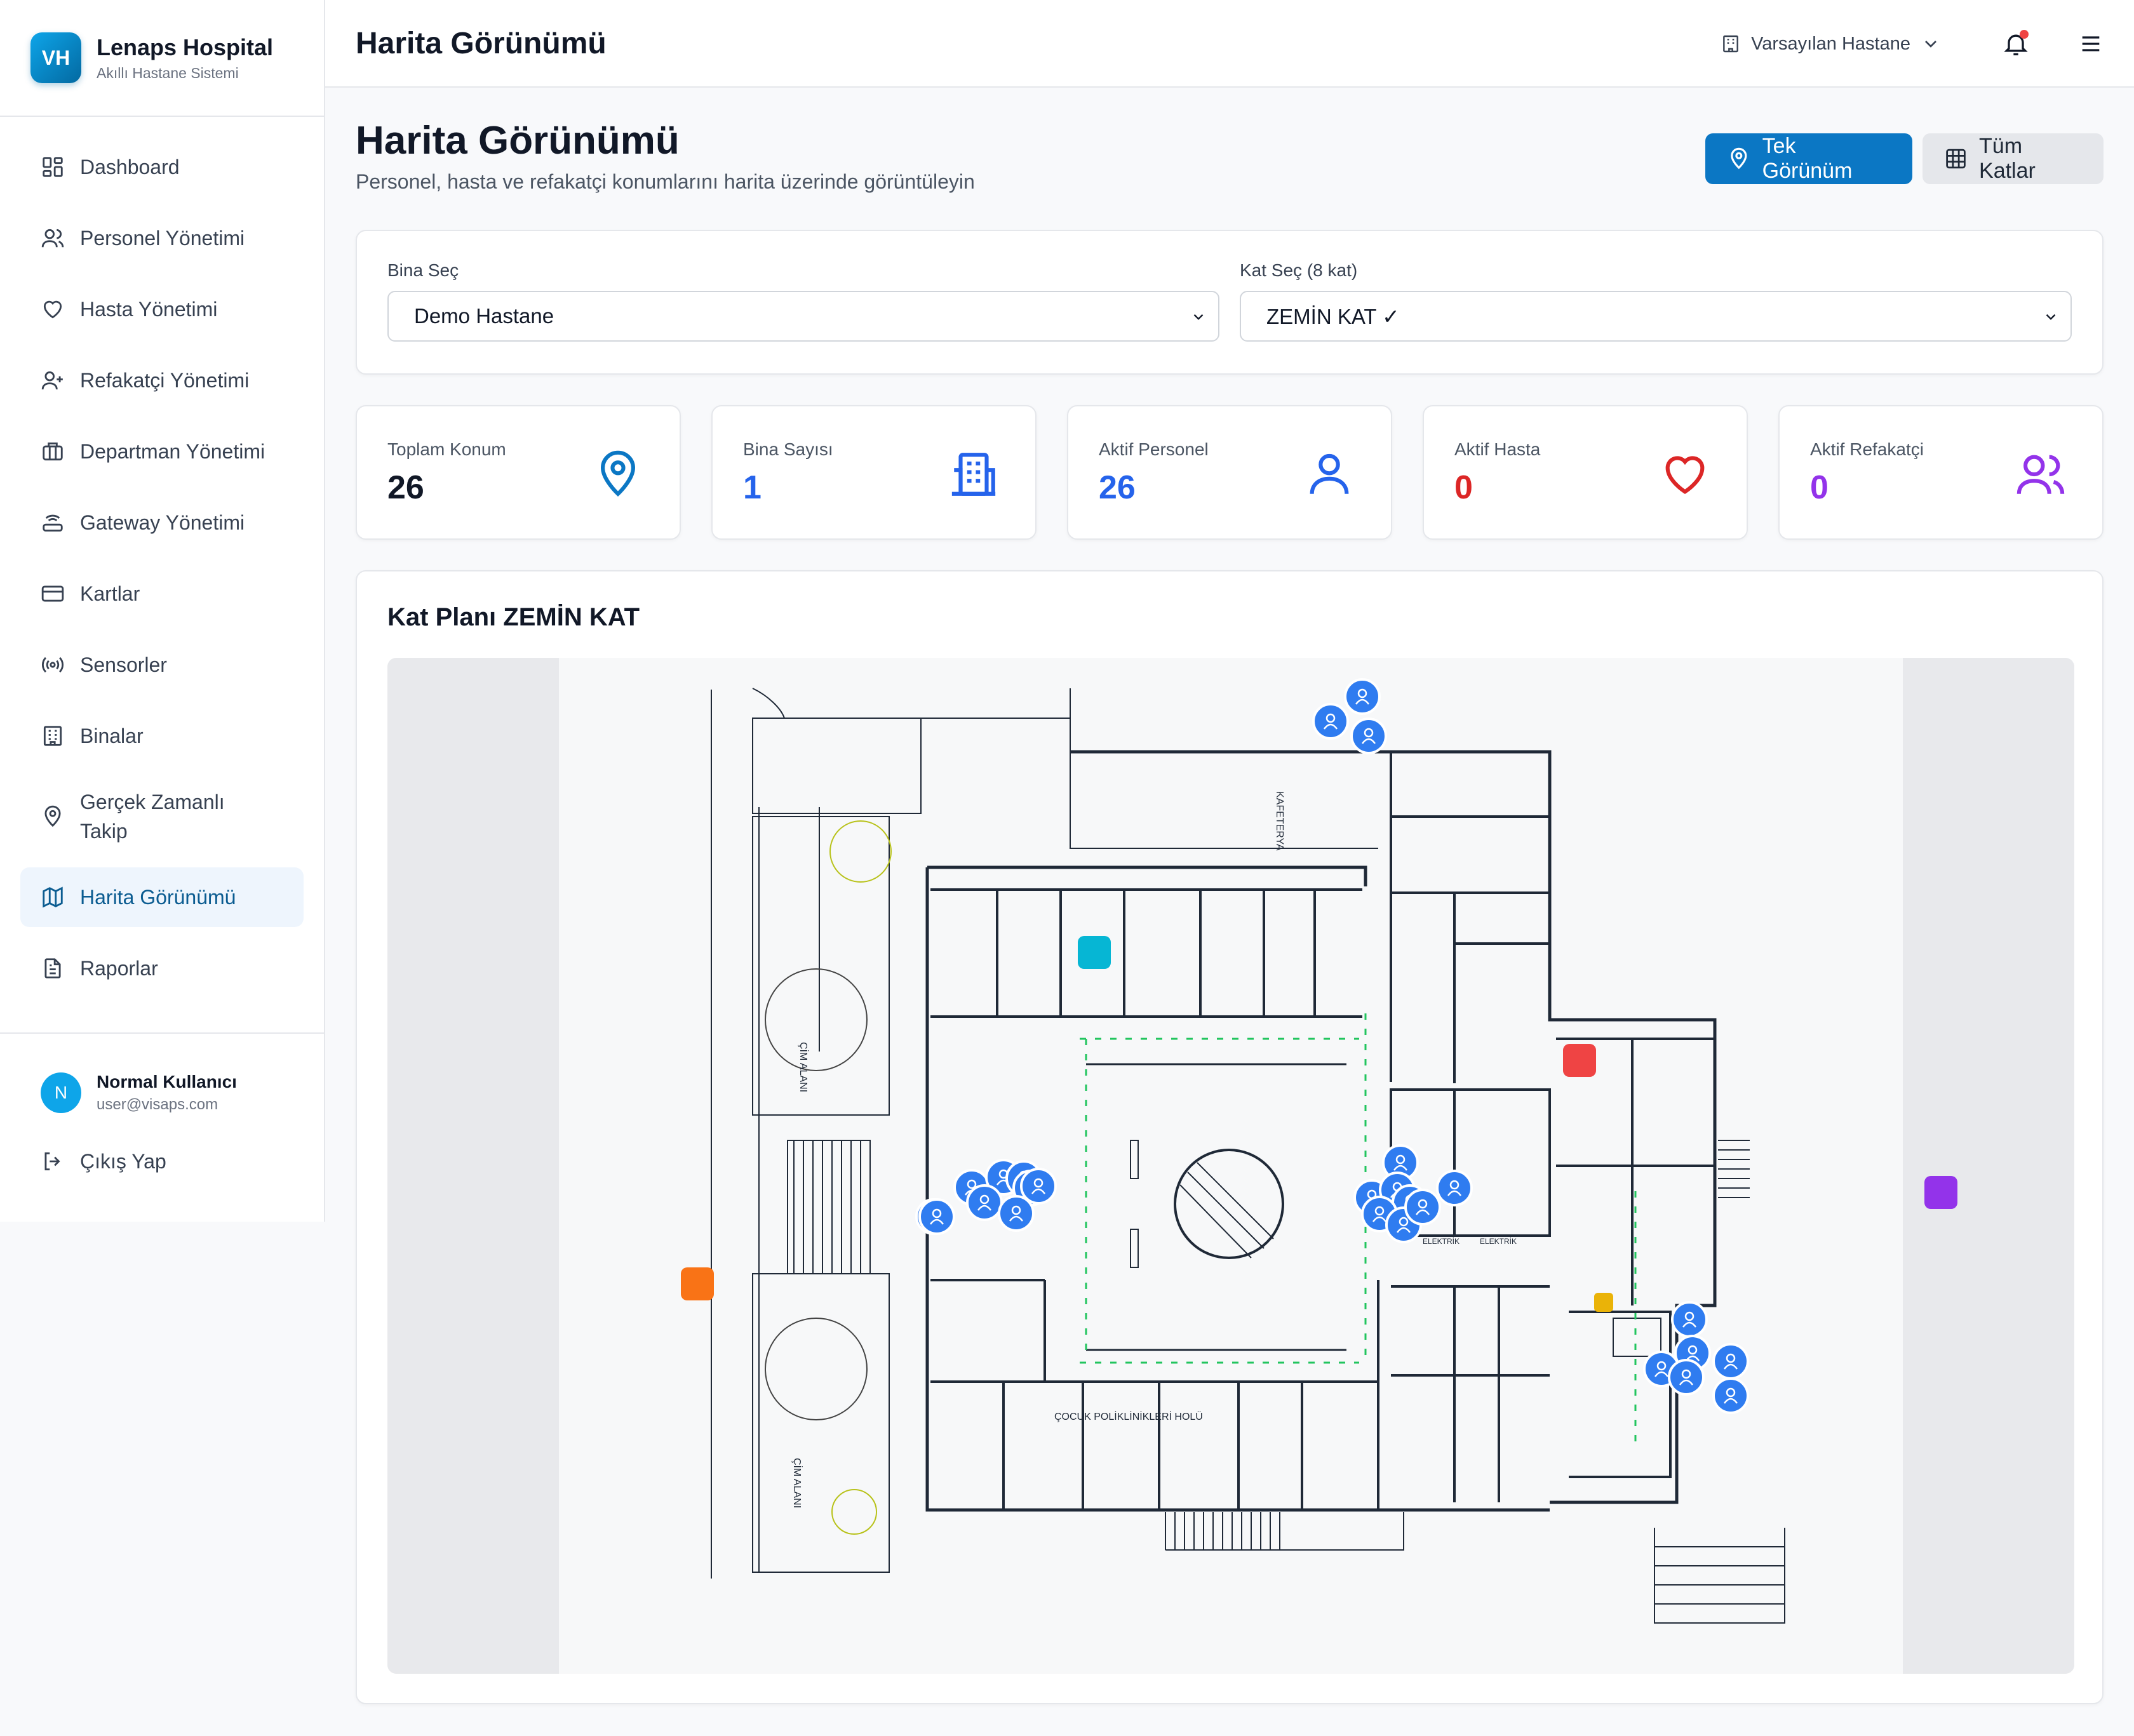 The width and height of the screenshot is (2134, 1736). I want to click on sidebar-item-label: Gerçek Zamanlı Takip, so click(152, 817).